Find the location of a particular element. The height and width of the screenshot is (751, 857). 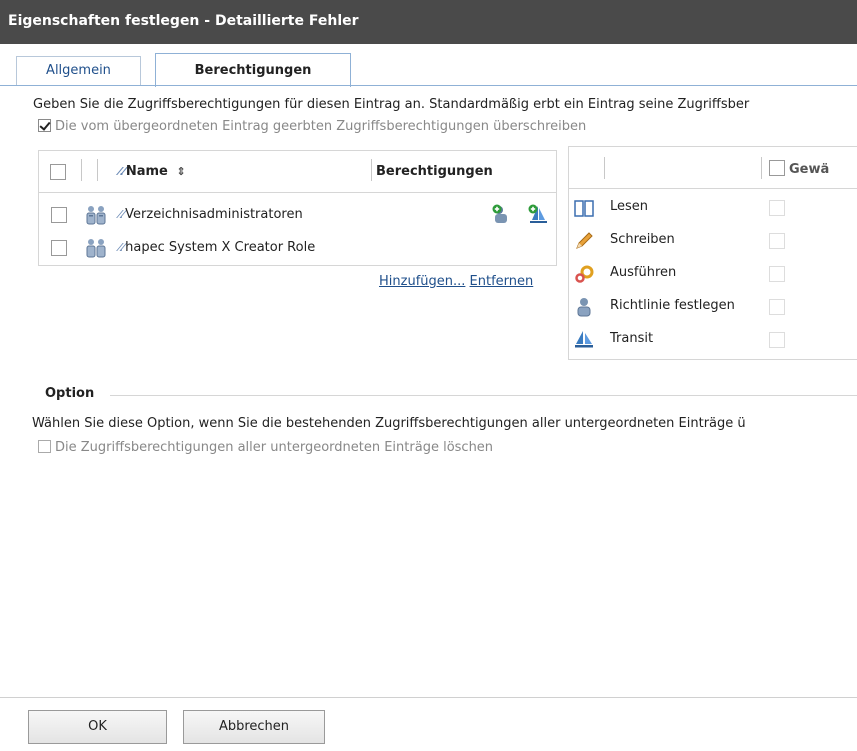

permission-label: Schreiben is located at coordinates (642, 239).